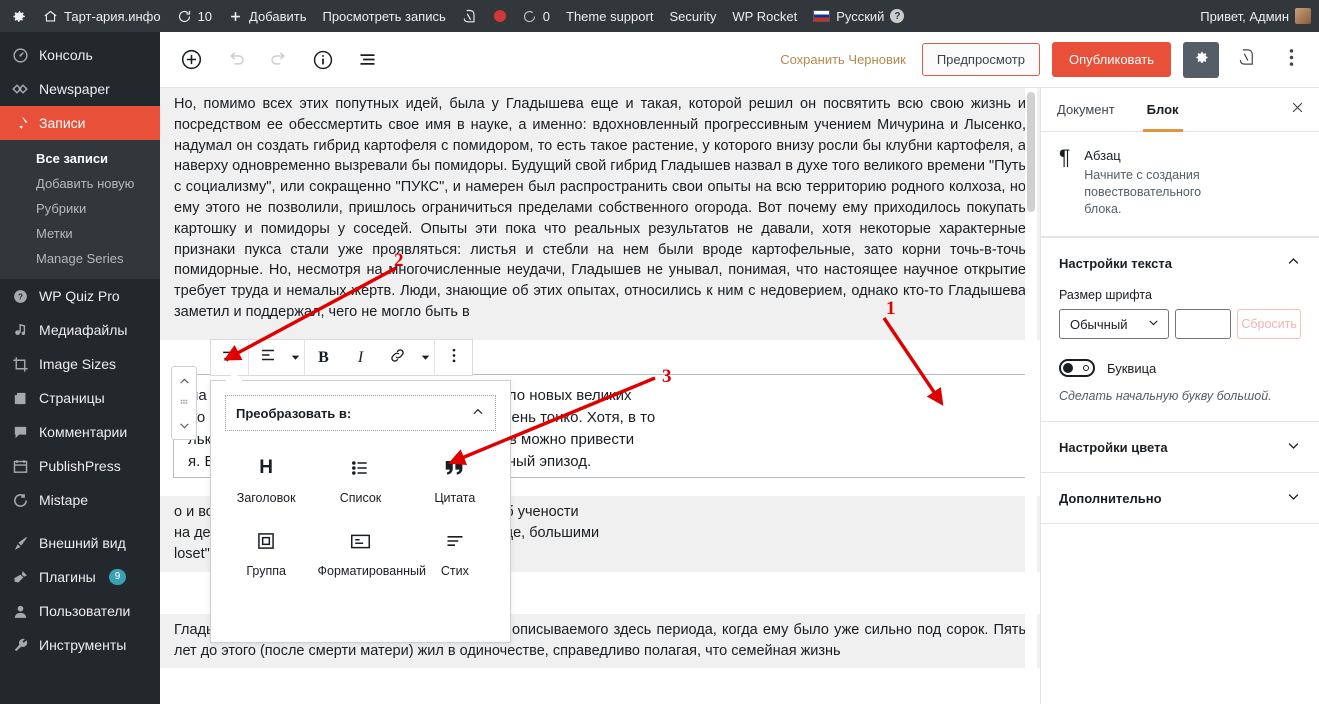  Describe the element at coordinates (1269, 324) in the screenshot. I see `font-size-reset-button: Сбросить` at that location.